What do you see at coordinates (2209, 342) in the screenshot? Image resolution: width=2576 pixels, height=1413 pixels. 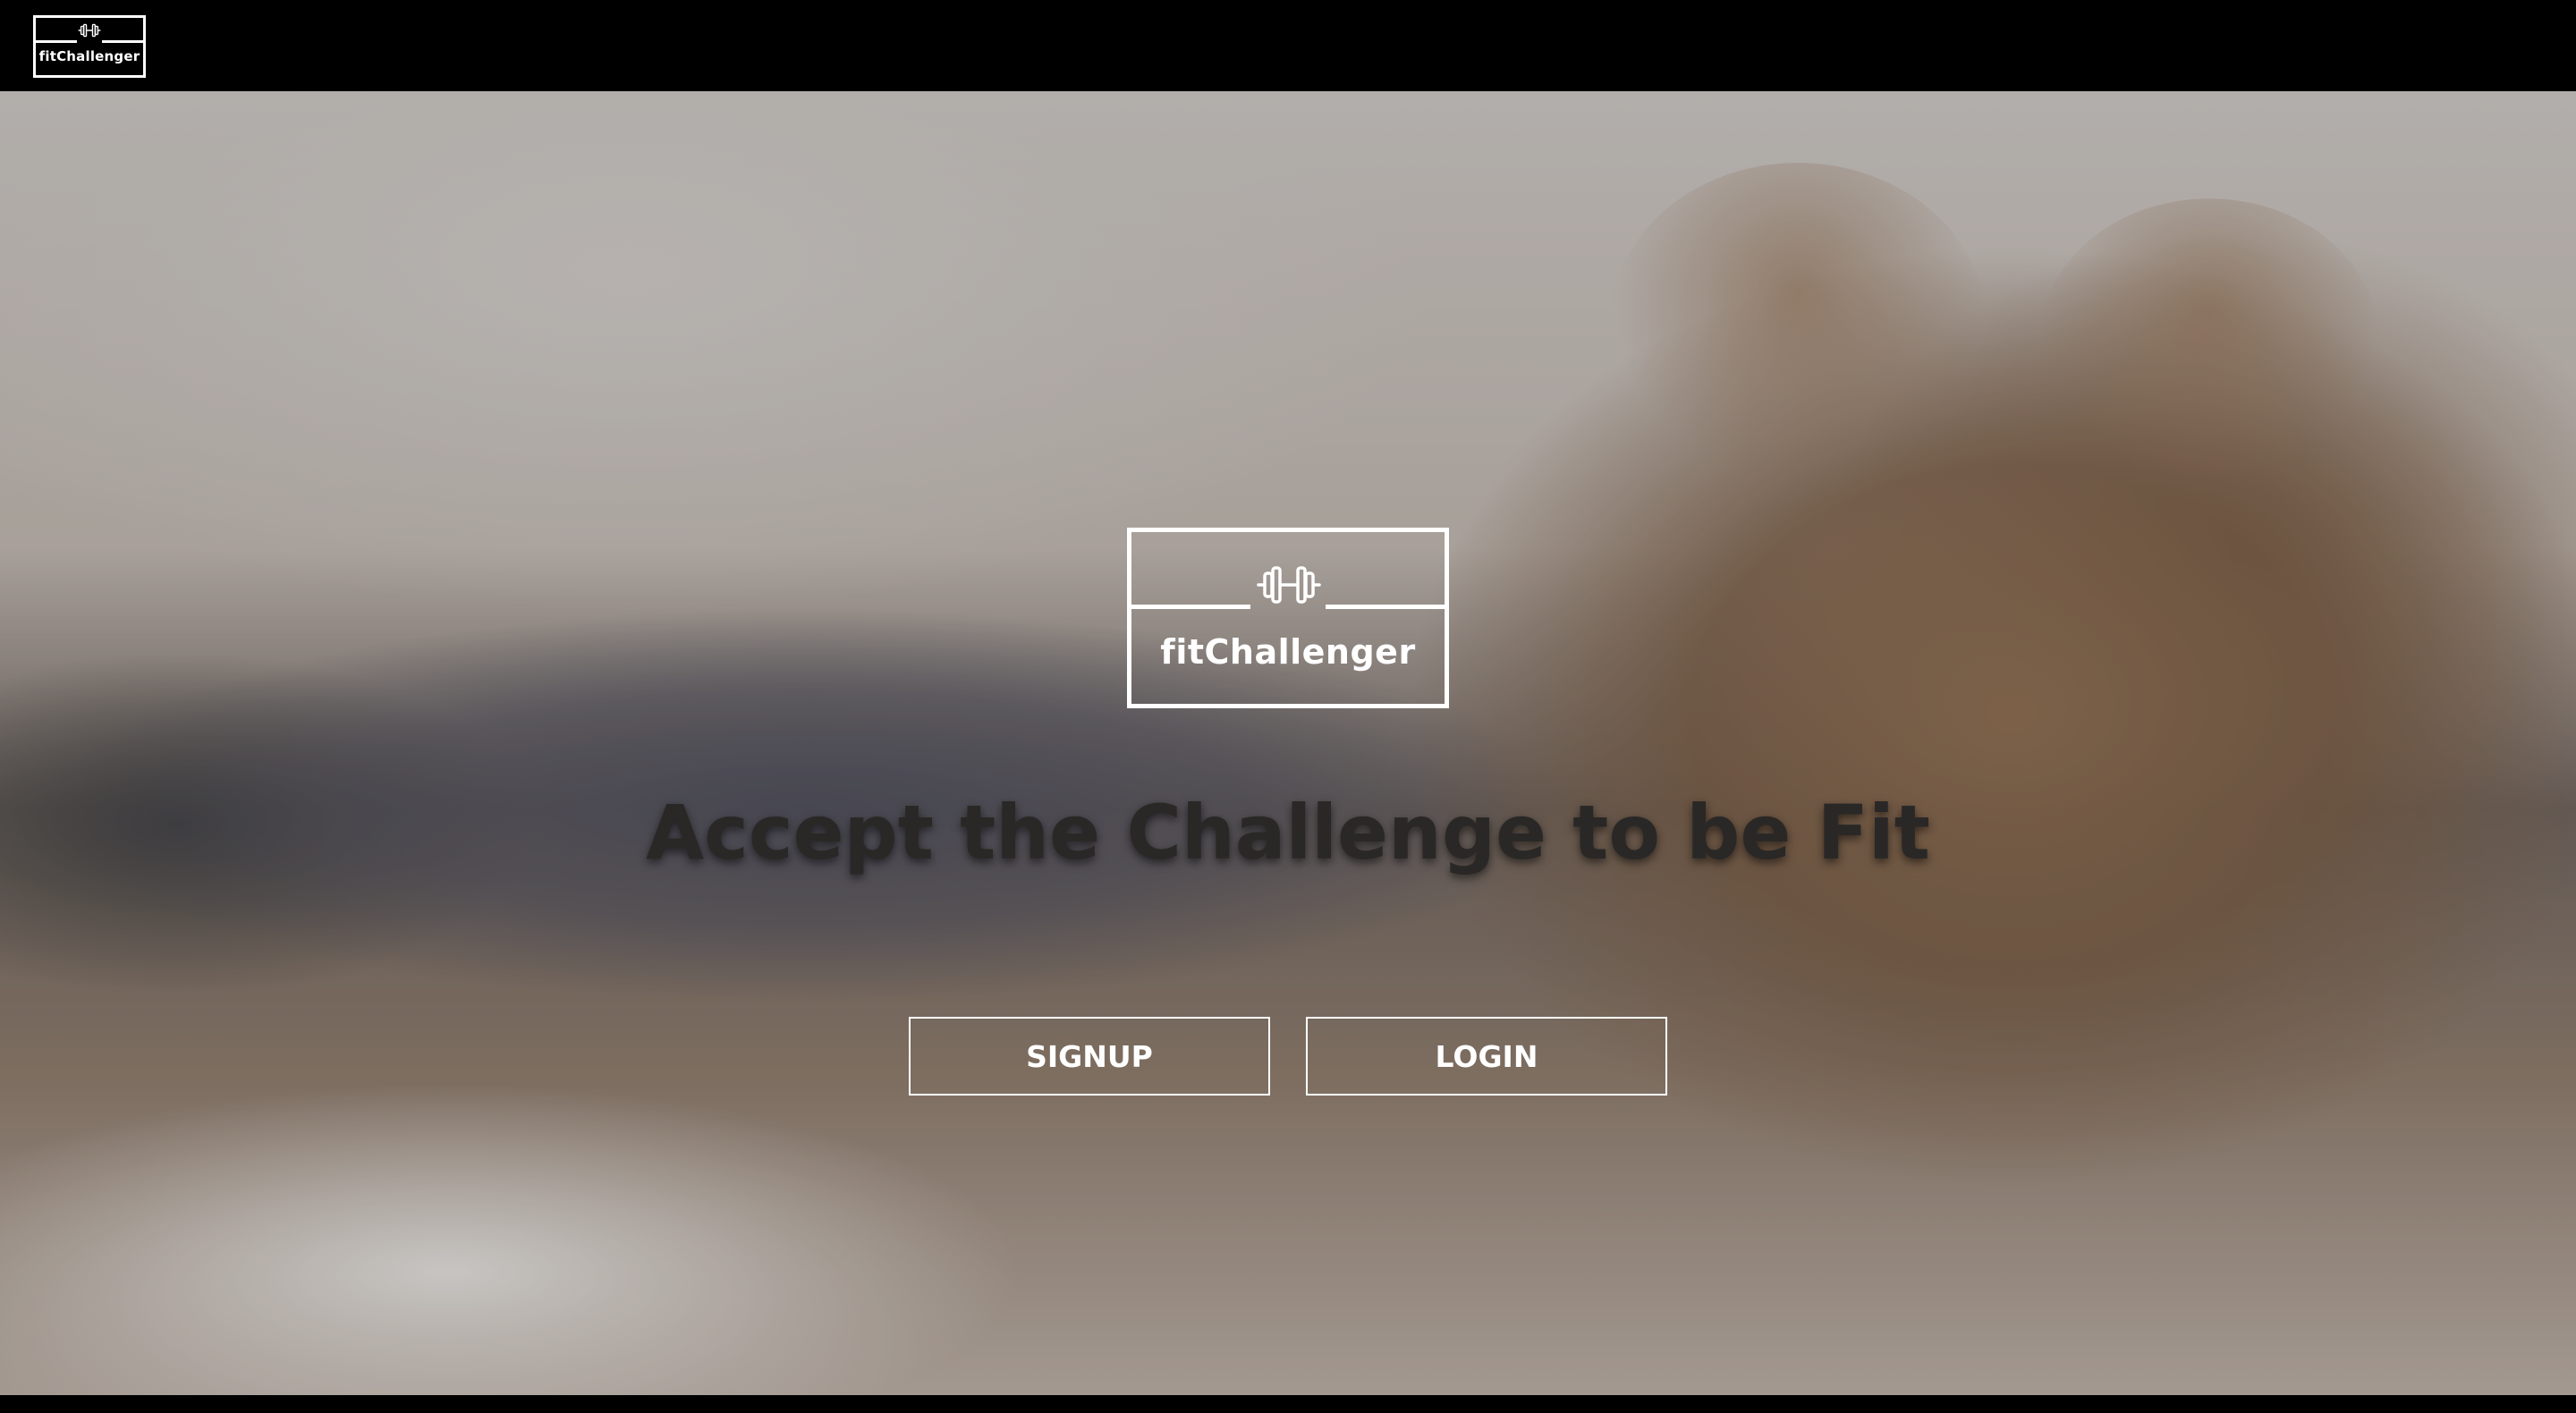 I see `background-image-detail` at bounding box center [2209, 342].